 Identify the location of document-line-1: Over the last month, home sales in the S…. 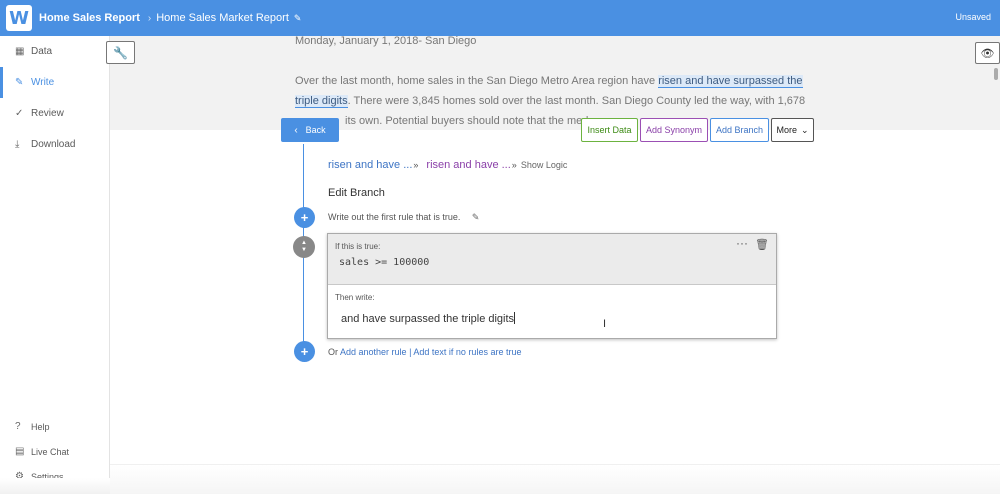
(549, 81).